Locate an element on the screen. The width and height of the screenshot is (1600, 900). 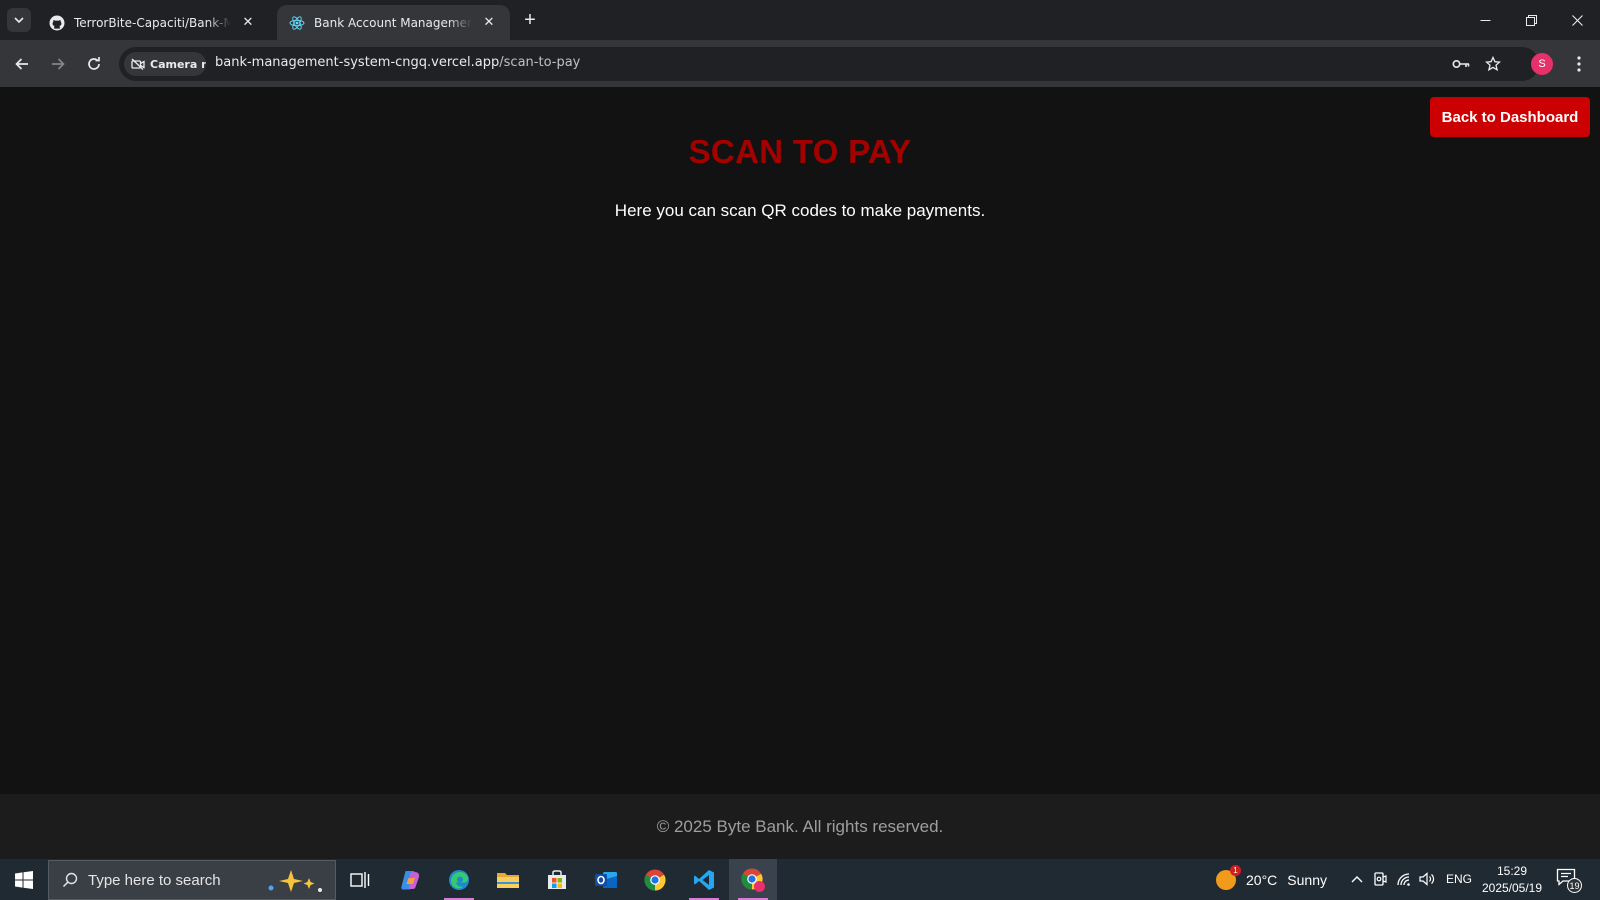
file-explorer-icon is located at coordinates (508, 880).